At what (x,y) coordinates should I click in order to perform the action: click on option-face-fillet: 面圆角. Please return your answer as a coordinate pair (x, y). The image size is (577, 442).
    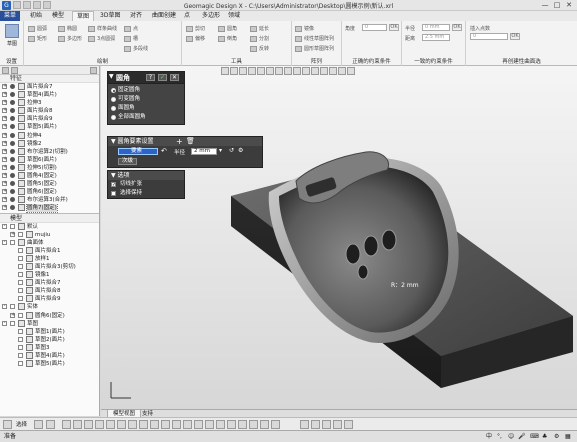
    Looking at the image, I should click on (146, 108).